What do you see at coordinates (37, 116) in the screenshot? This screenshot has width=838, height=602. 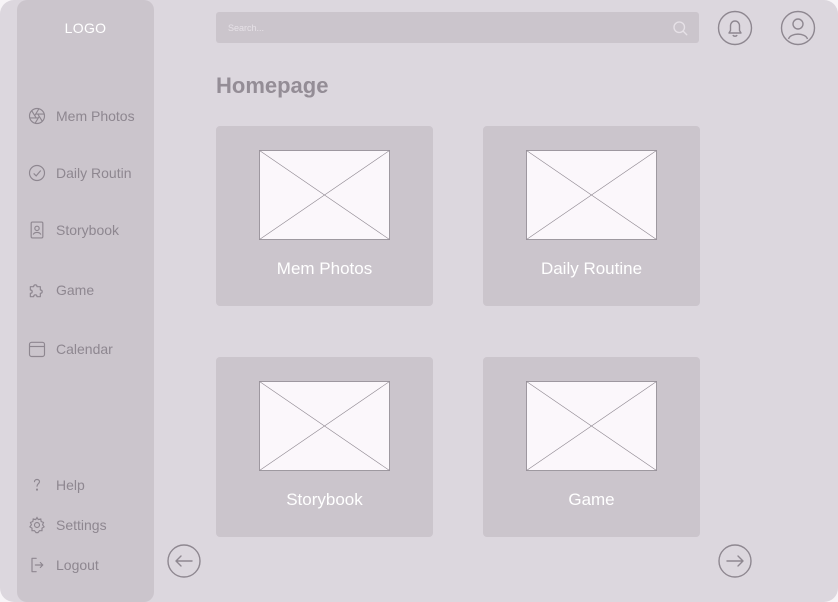 I see `aperture-icon` at bounding box center [37, 116].